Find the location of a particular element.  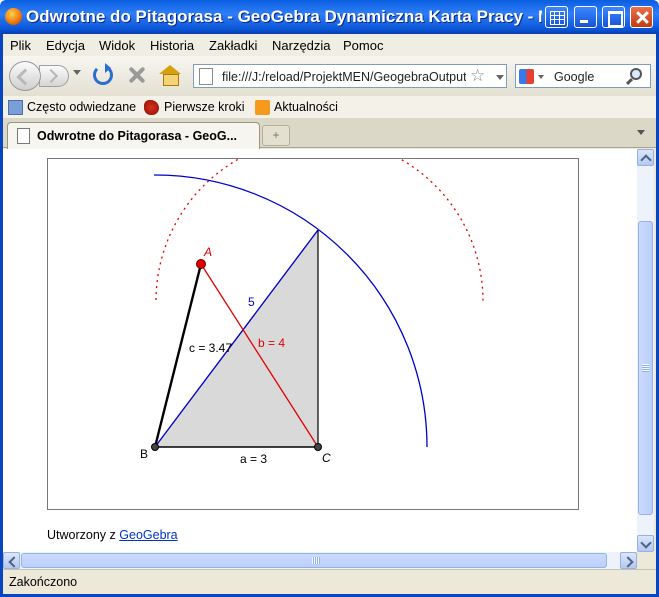

search-box: Google is located at coordinates (583, 76).